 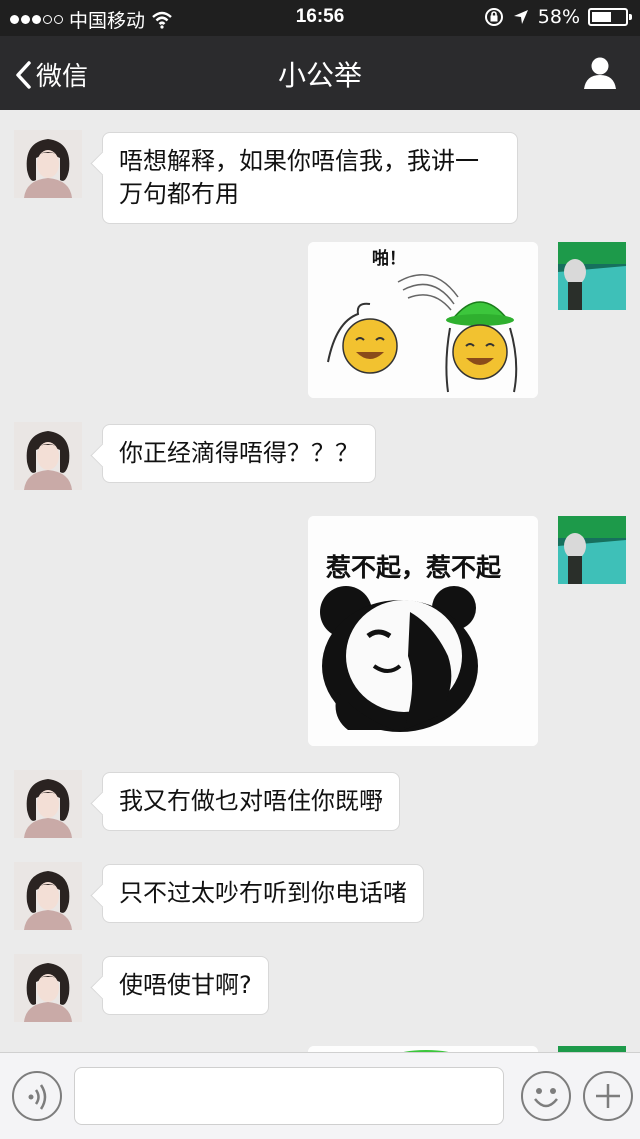 I want to click on sticker-caption: 惹不起，惹不起, so click(x=414, y=567).